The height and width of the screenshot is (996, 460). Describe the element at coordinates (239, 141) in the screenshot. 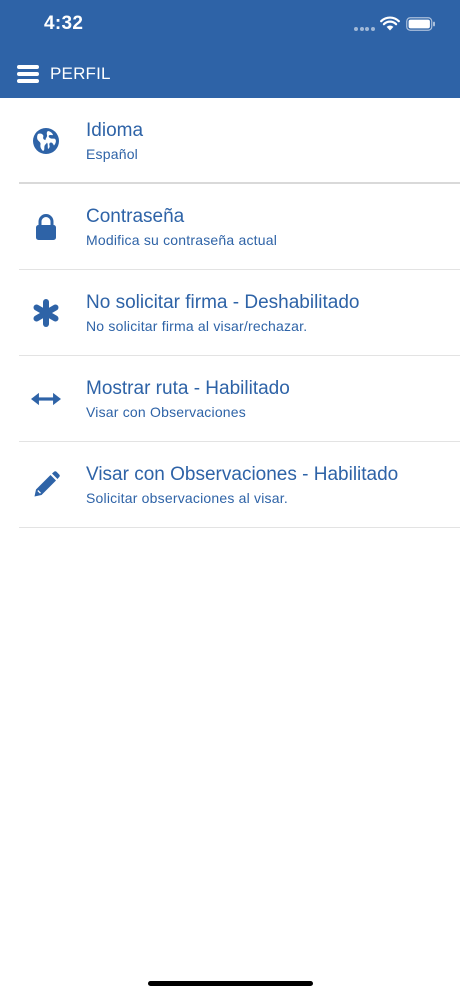

I see `list-item-idioma: Idioma Español` at that location.